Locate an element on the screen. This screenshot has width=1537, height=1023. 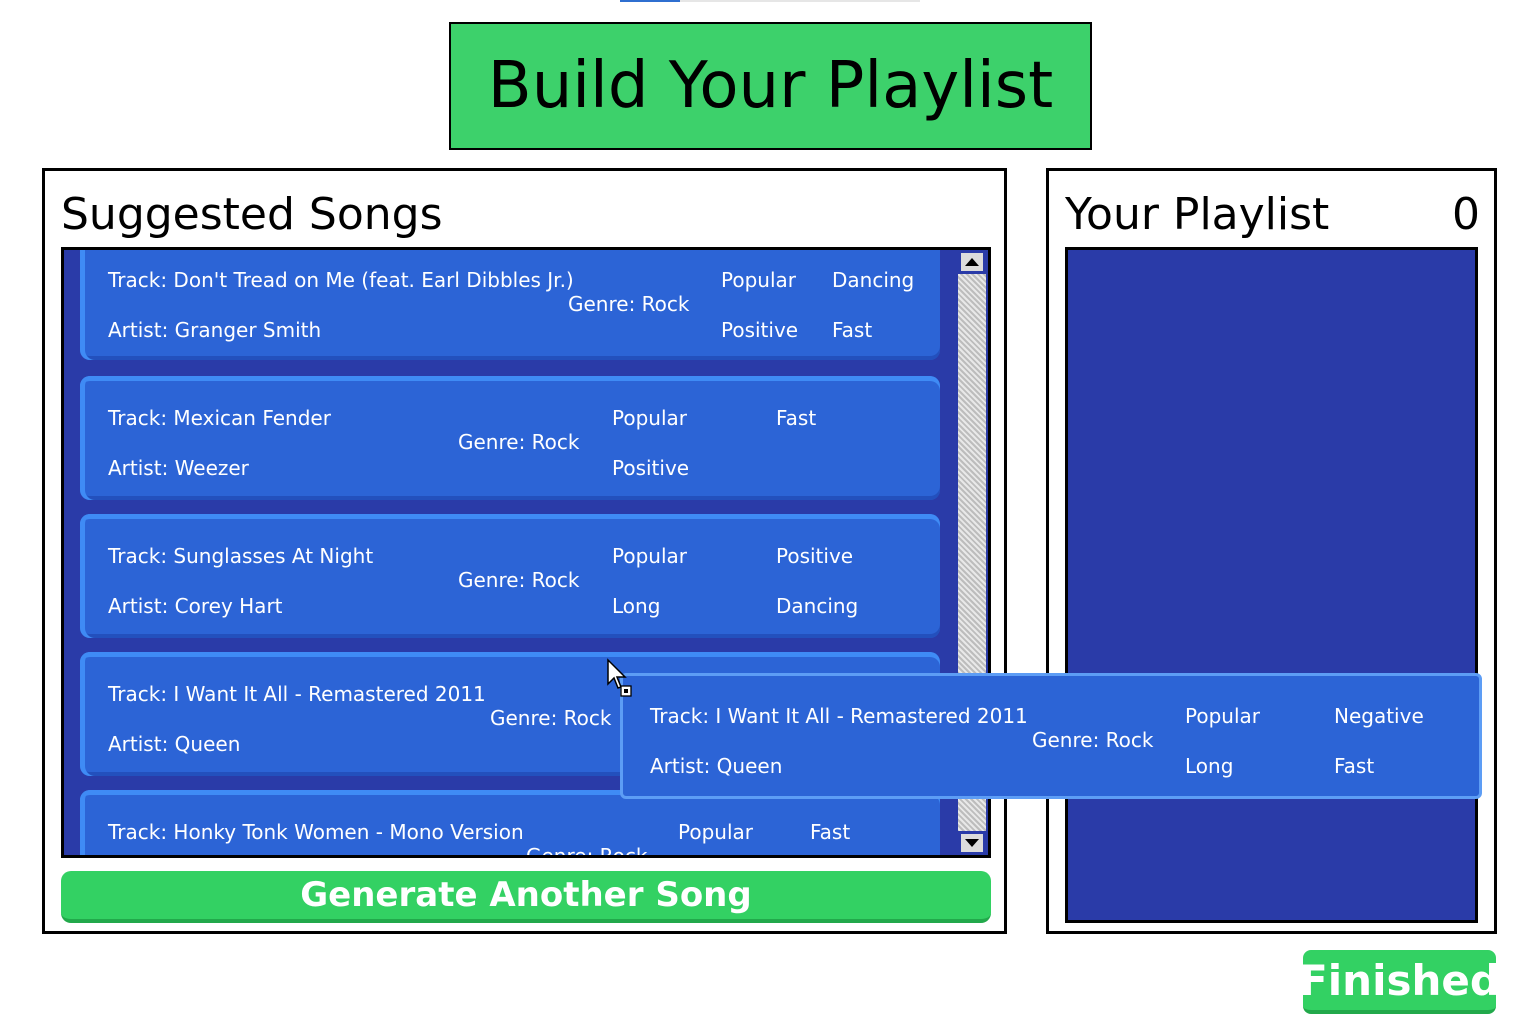
generate-another-song-button: Generate Another Song is located at coordinates (526, 897).